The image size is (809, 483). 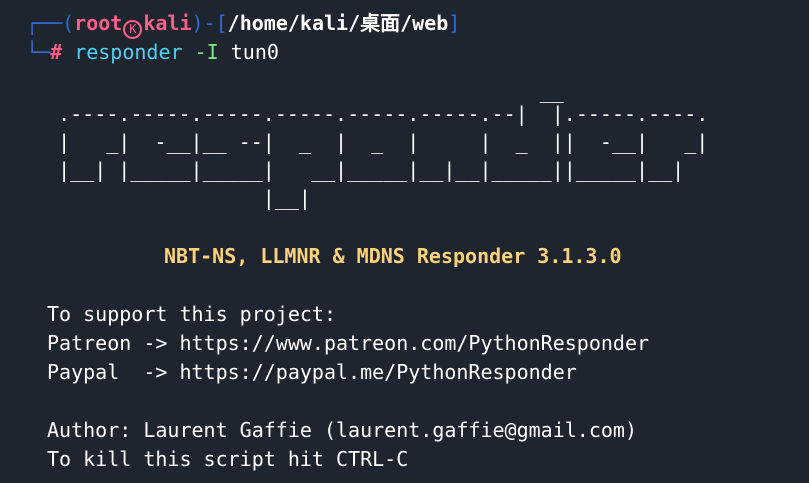 What do you see at coordinates (38, 52) in the screenshot?
I see `prompt-box-bottom: └─` at bounding box center [38, 52].